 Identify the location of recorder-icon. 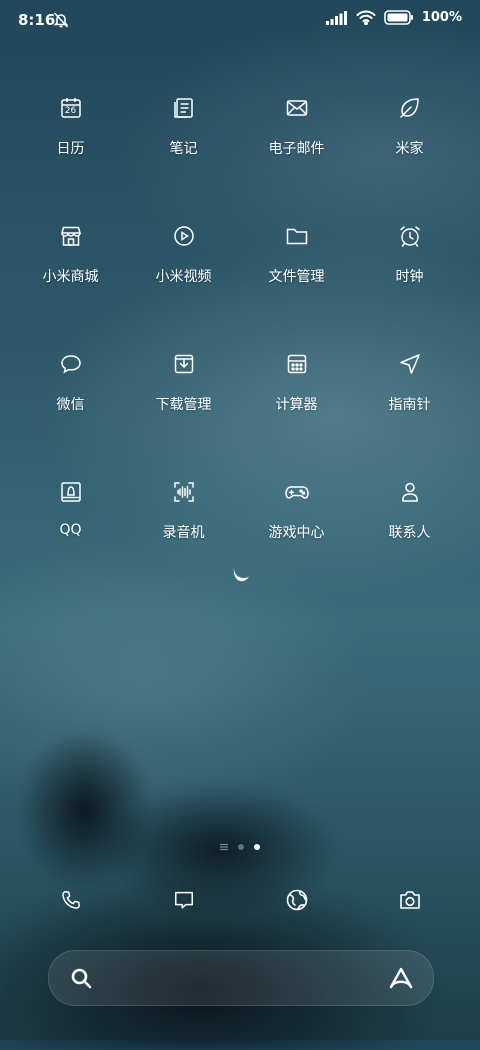
(184, 492).